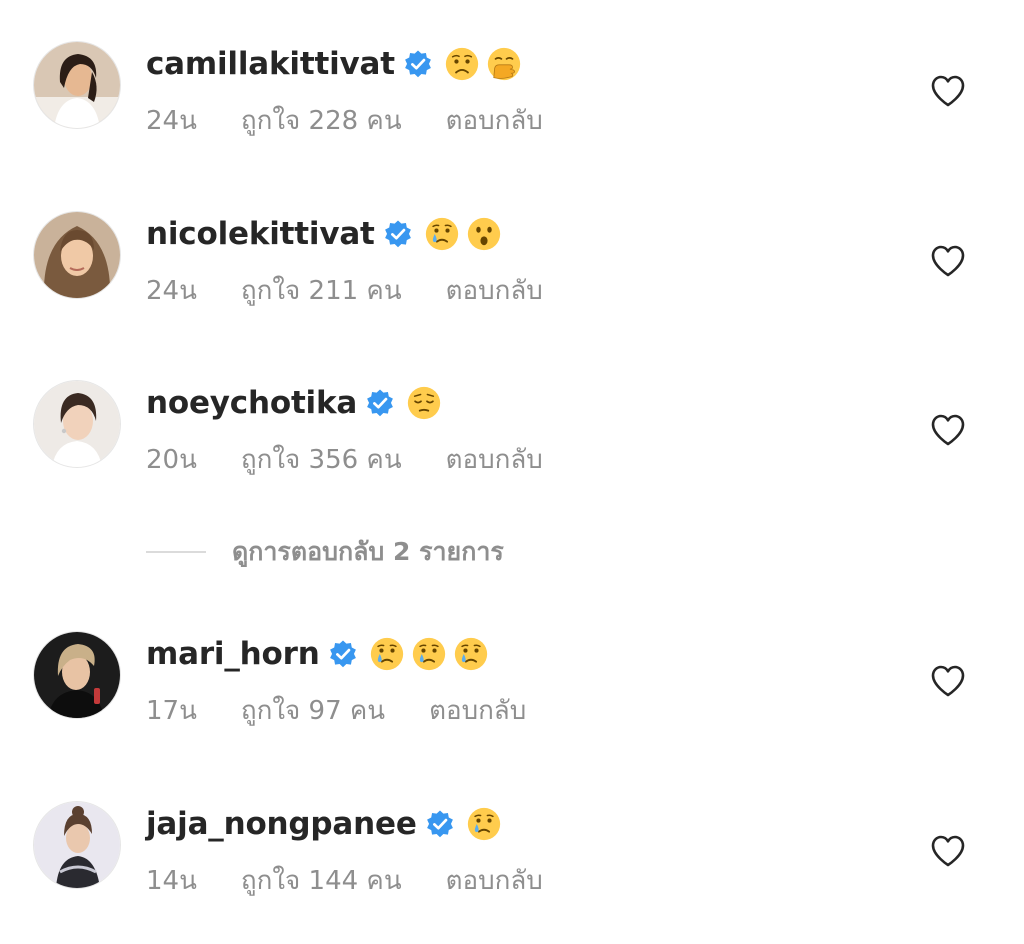  Describe the element at coordinates (281, 824) in the screenshot. I see `comment-username: jaja_nongpanee` at that location.